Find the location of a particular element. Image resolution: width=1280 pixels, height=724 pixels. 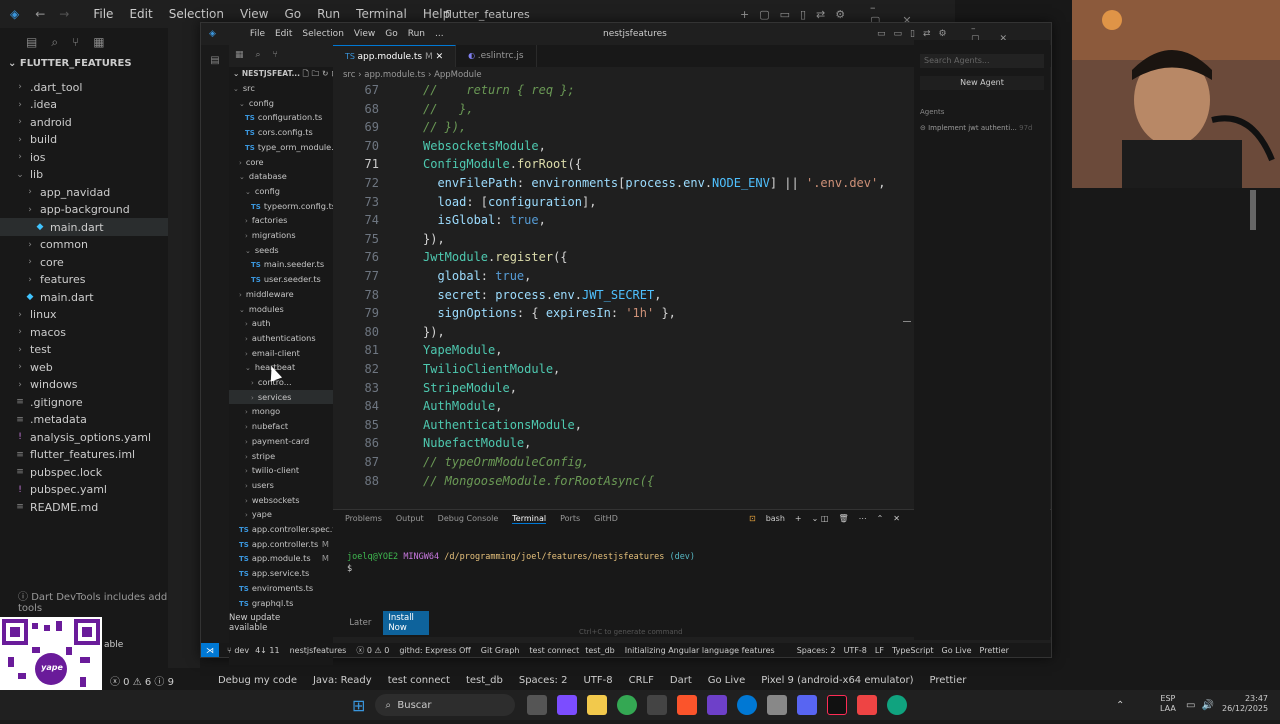

back-arrow-icon: ← is located at coordinates (40, 14).